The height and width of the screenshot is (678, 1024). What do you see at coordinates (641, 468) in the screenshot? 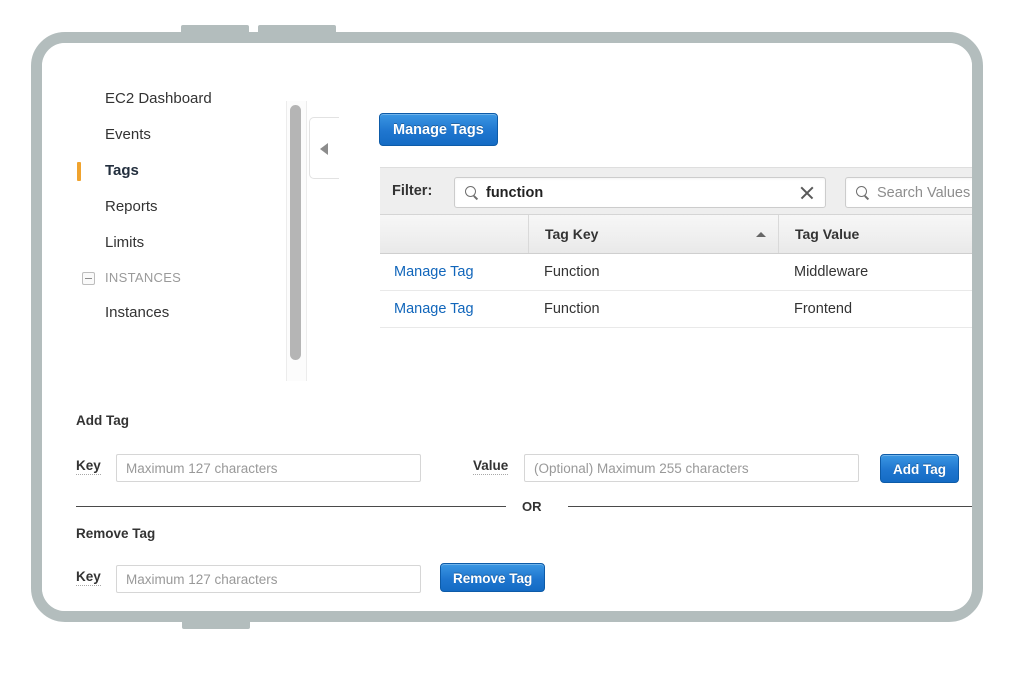
I see `add-tag-value-placeholder: (Optional) Maximum 255 characters` at bounding box center [641, 468].